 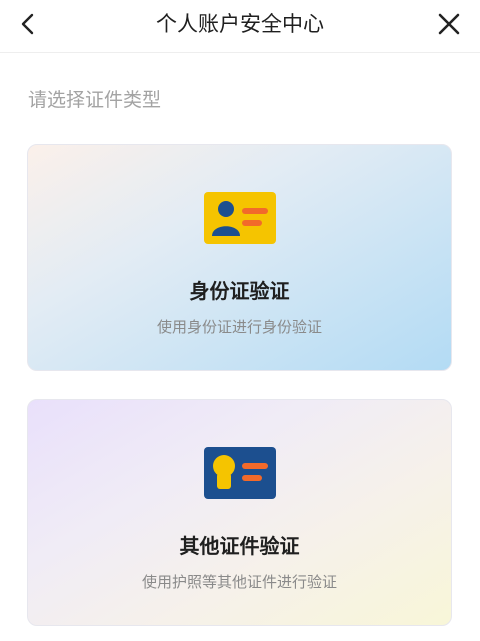 What do you see at coordinates (95, 100) in the screenshot?
I see `document-type-prompt: 请选择证件类型` at bounding box center [95, 100].